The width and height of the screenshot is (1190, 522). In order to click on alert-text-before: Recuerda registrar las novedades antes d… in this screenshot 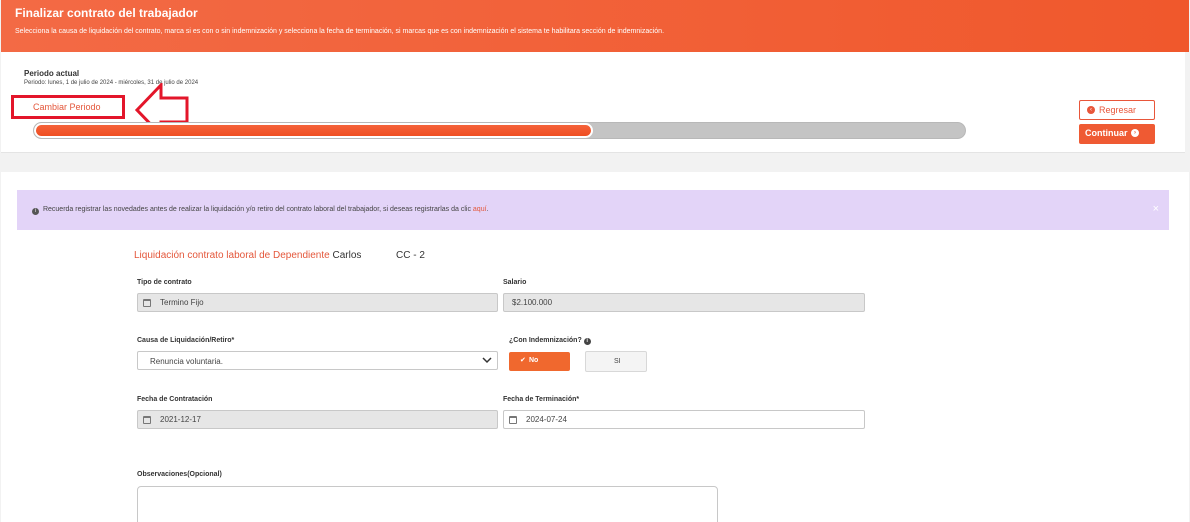, I will do `click(257, 209)`.